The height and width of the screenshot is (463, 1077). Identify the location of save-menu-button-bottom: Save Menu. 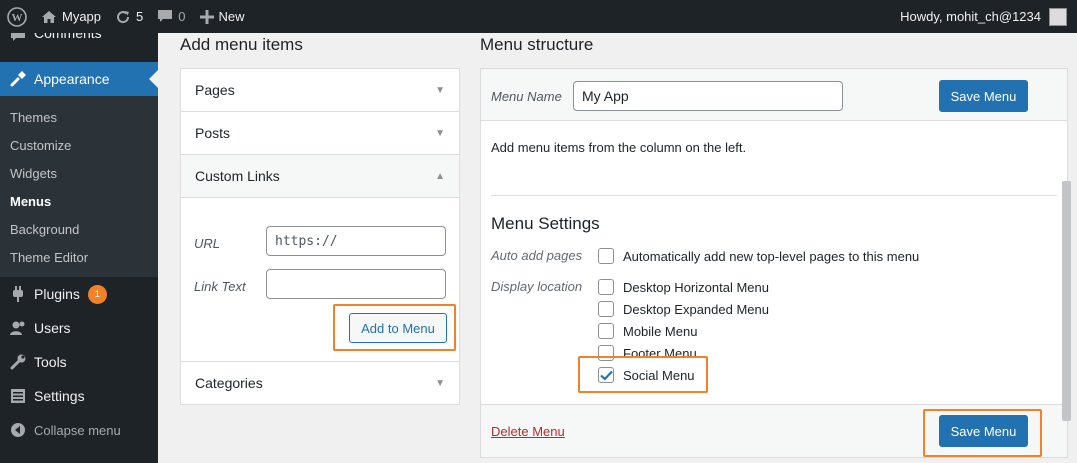
(983, 431).